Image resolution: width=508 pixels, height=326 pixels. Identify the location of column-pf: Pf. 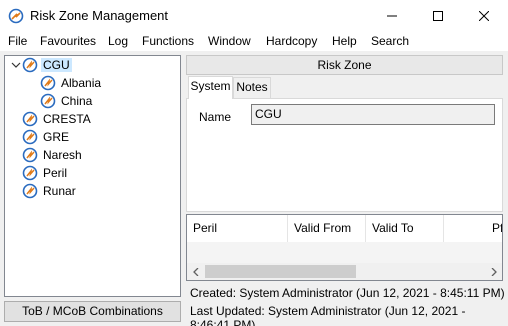
(473, 228).